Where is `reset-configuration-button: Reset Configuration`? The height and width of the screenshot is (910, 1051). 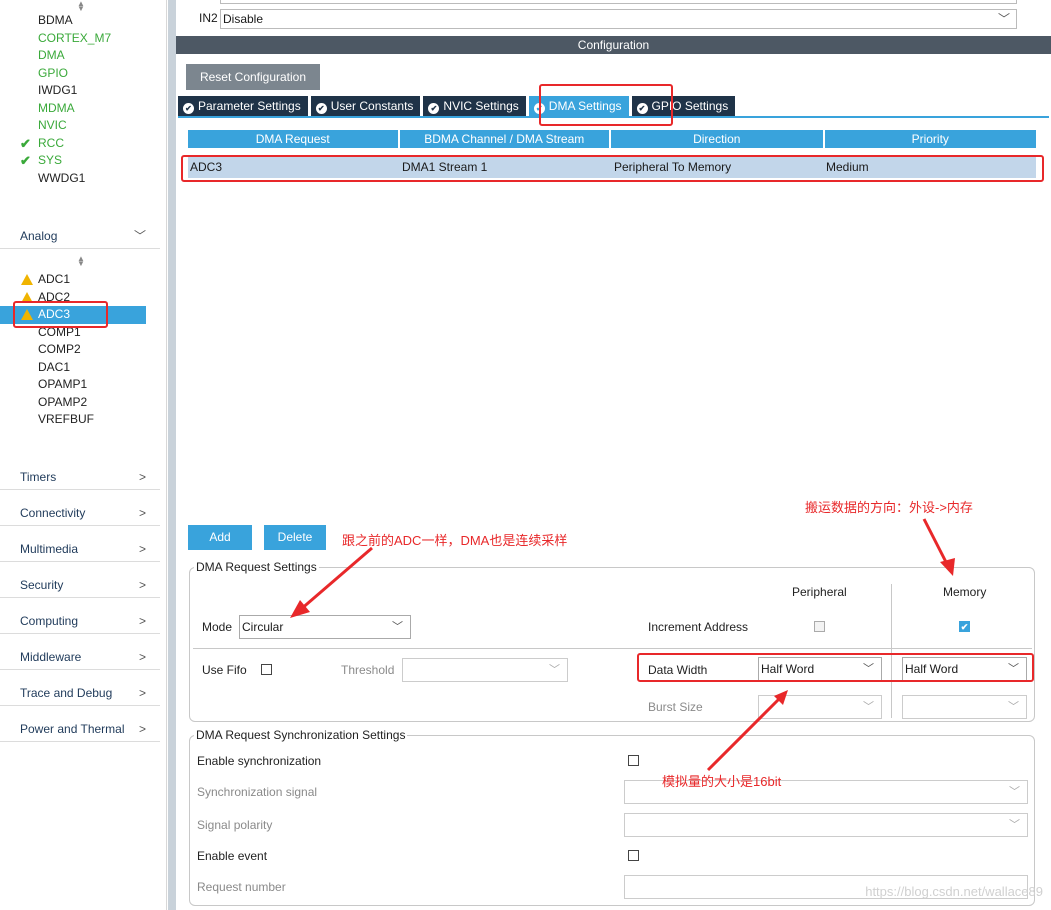
reset-configuration-button: Reset Configuration is located at coordinates (253, 77).